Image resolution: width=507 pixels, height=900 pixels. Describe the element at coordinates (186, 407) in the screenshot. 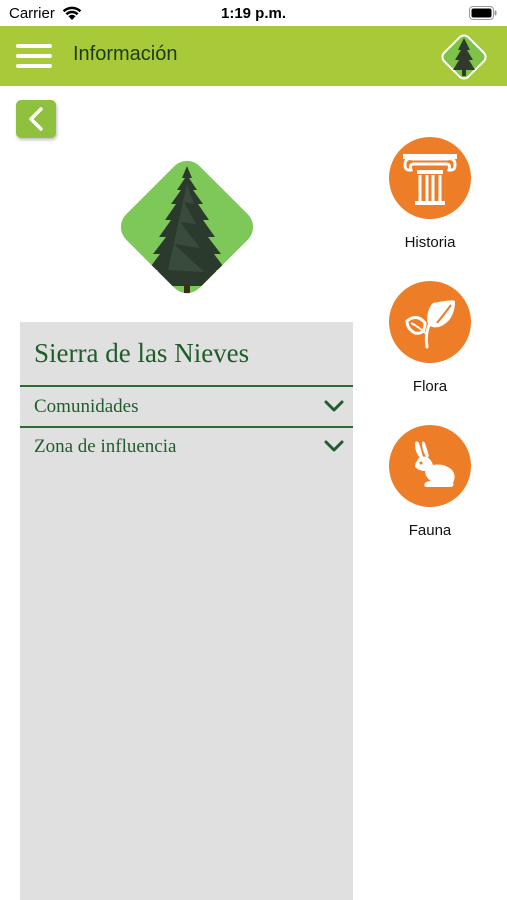

I see `accordion-item-comunidades: Comunidades` at that location.